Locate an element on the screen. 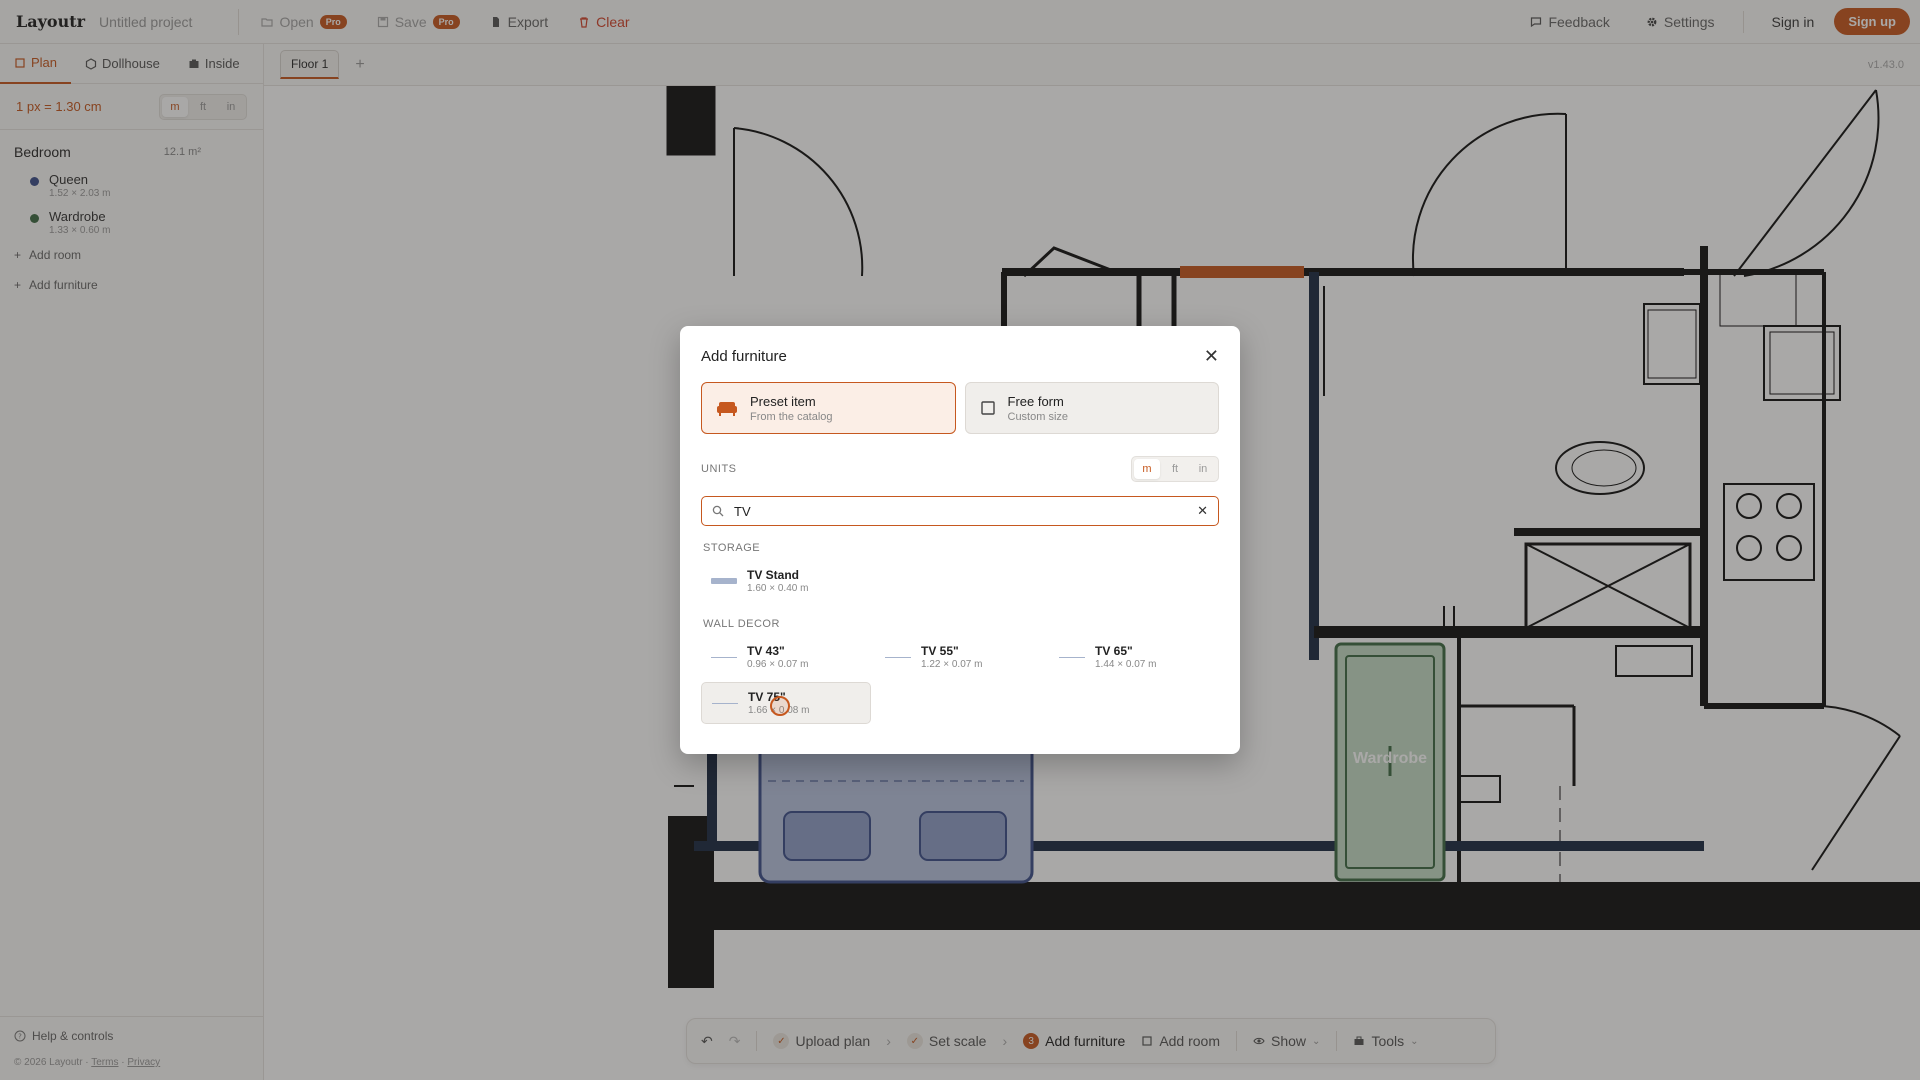 Image resolution: width=1920 pixels, height=1080 pixels. result-dims: 0.96 × 0.07 m is located at coordinates (778, 664).